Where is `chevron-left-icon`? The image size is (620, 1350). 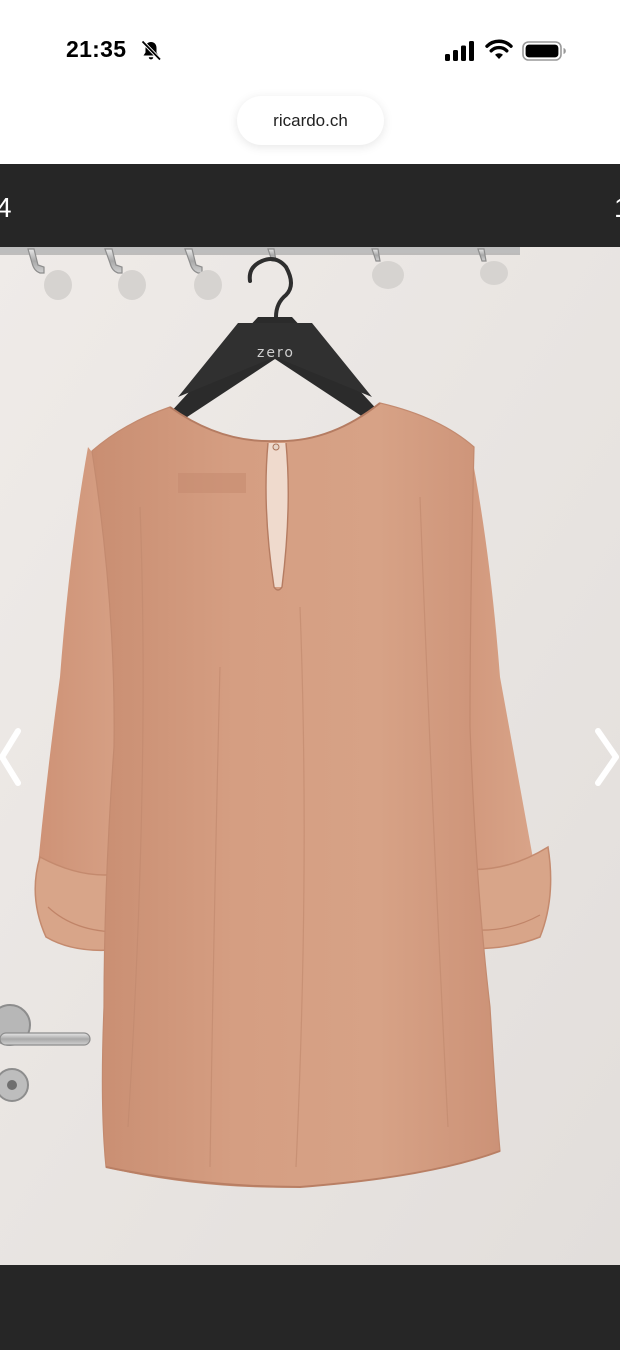 chevron-left-icon is located at coordinates (15, 757).